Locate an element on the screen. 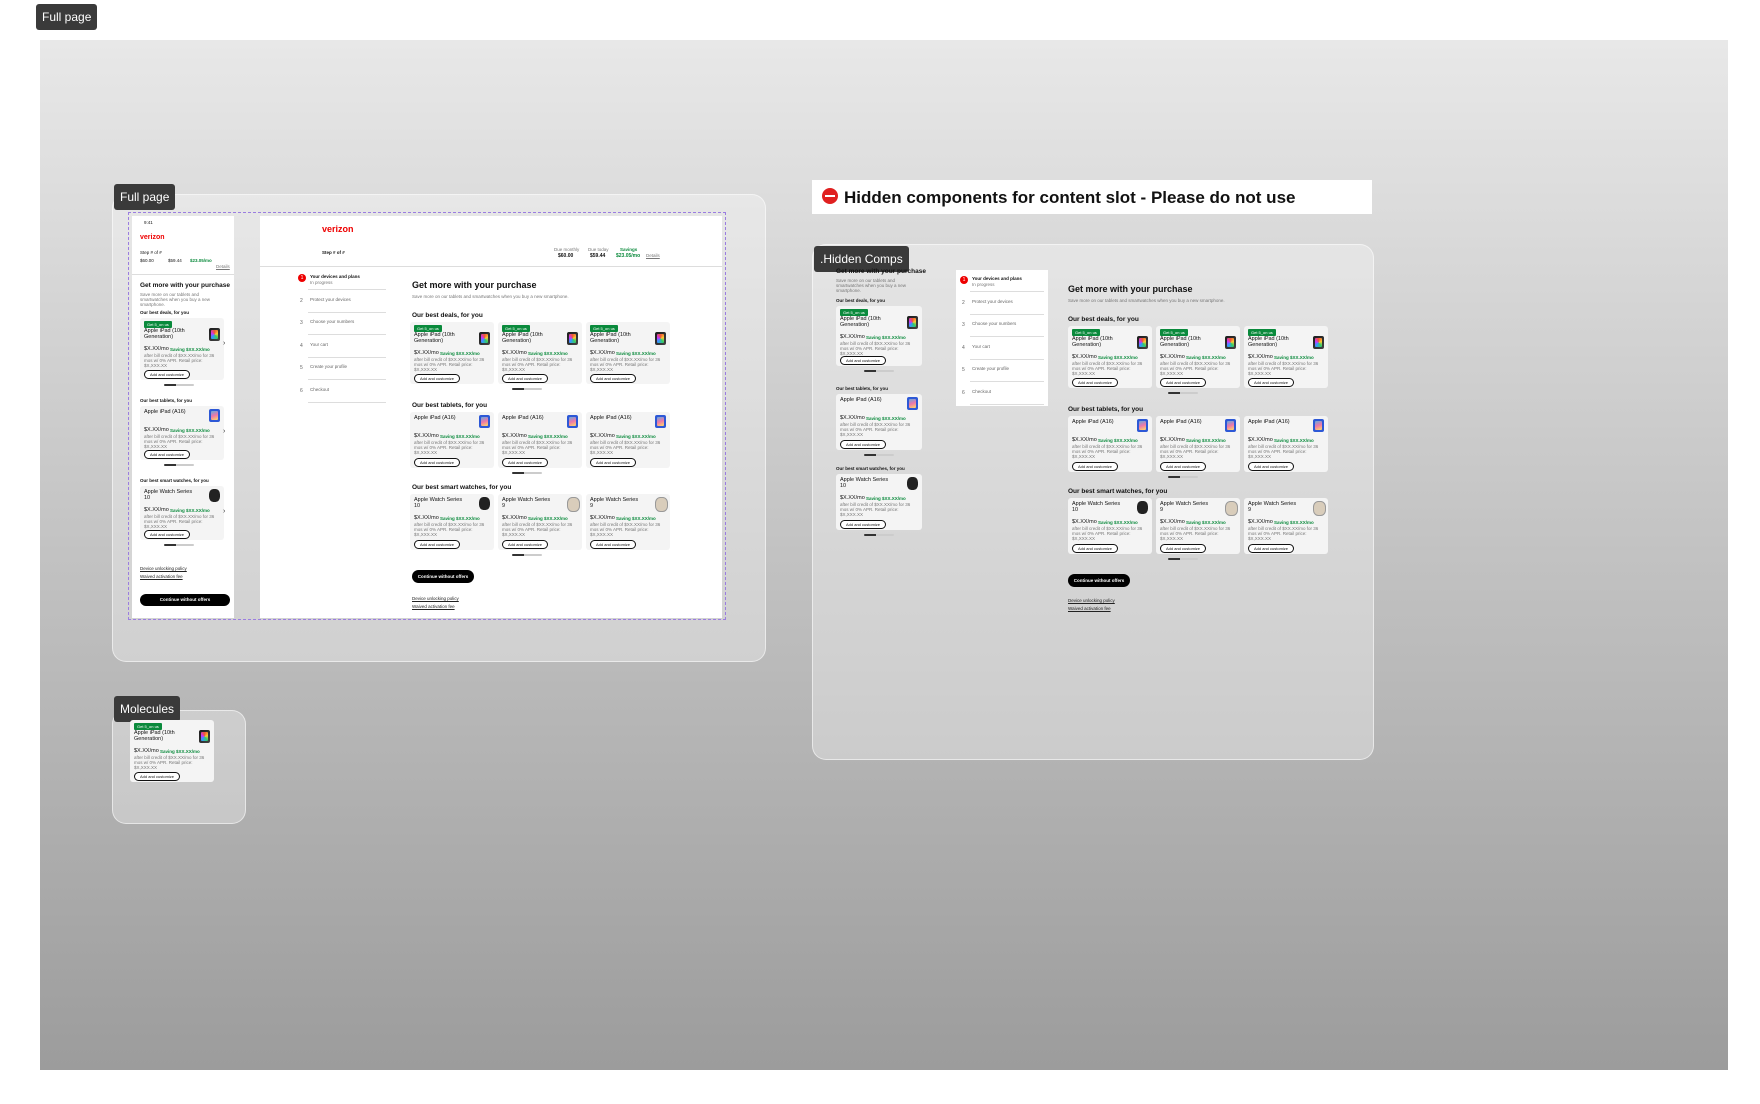 Image resolution: width=1760 pixels, height=1104 pixels. hidden-continue-button: Continue without offers is located at coordinates (1099, 580).